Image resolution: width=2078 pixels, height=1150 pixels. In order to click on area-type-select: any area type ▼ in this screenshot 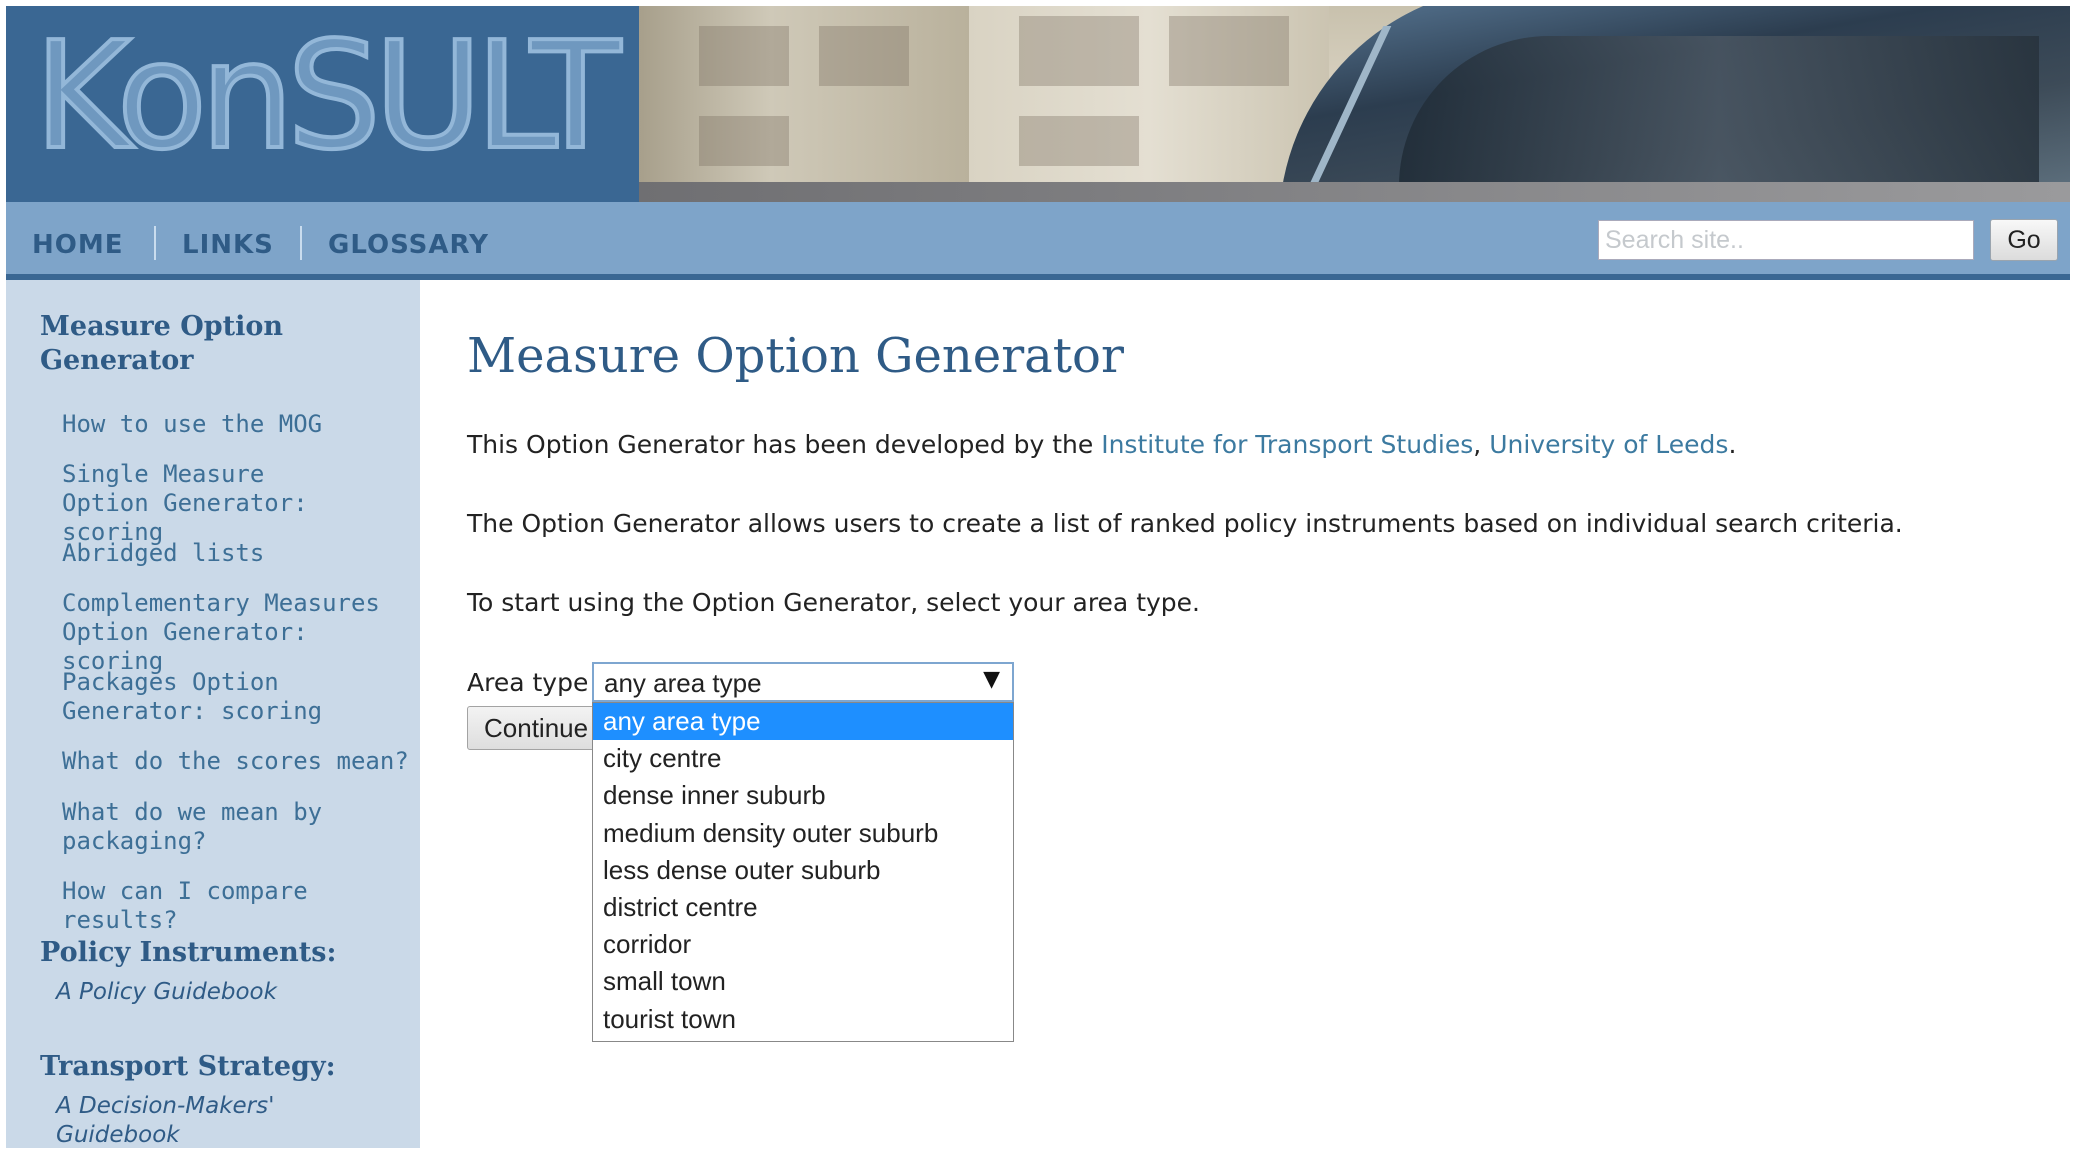, I will do `click(803, 682)`.